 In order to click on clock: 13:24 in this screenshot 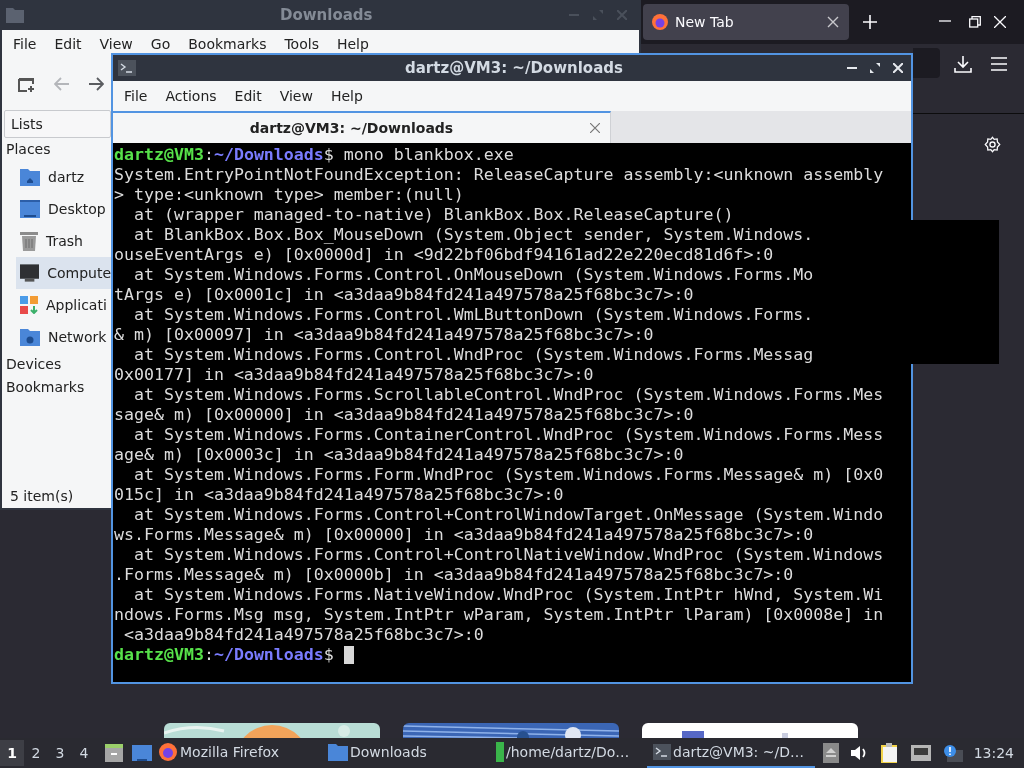, I will do `click(993, 753)`.